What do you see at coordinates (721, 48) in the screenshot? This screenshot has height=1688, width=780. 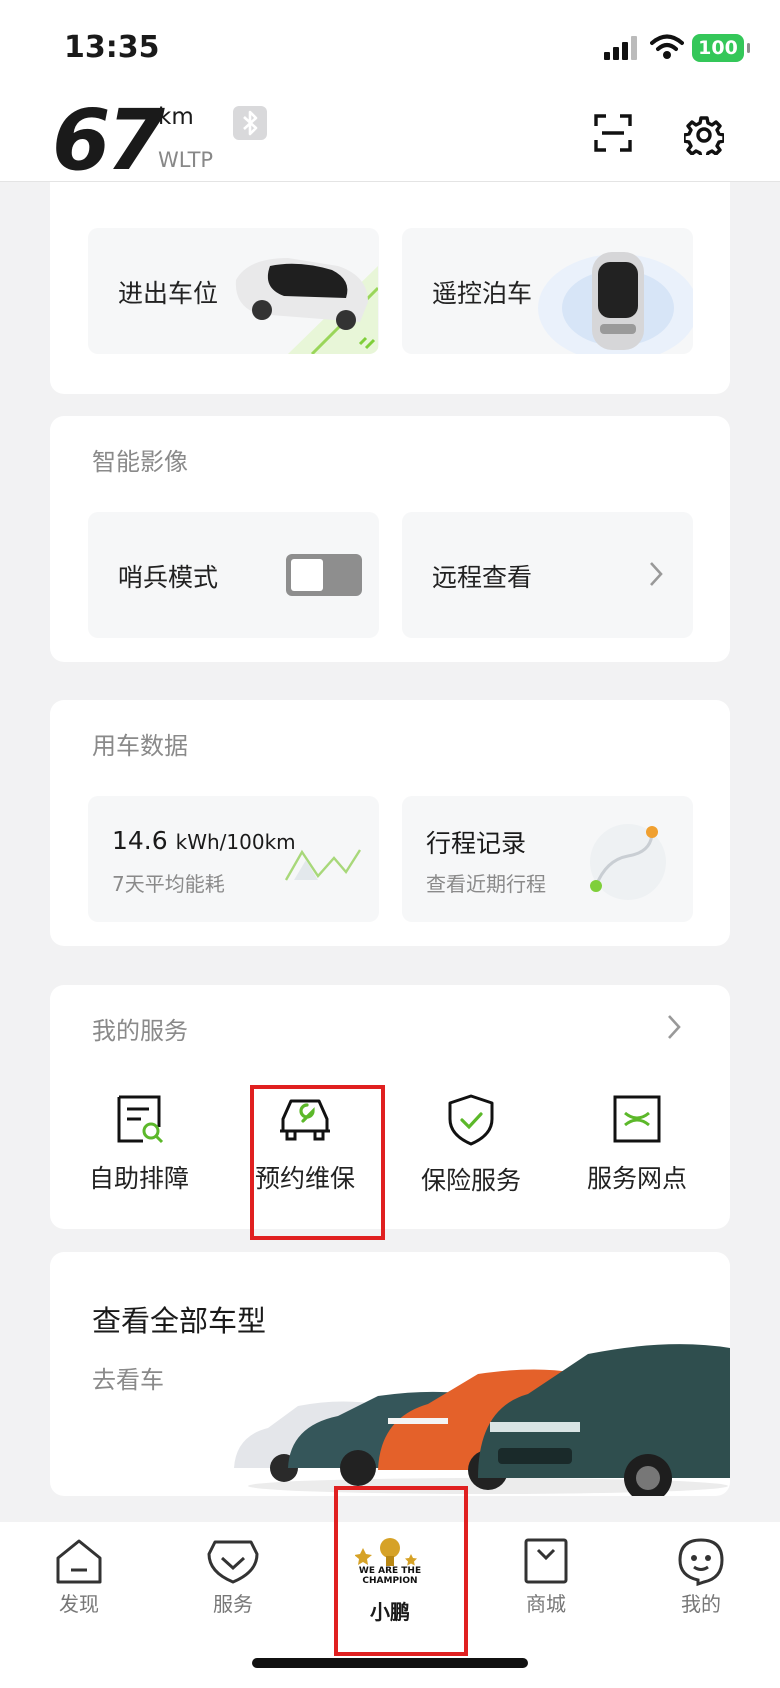 I see `battery-indicator: 100` at bounding box center [721, 48].